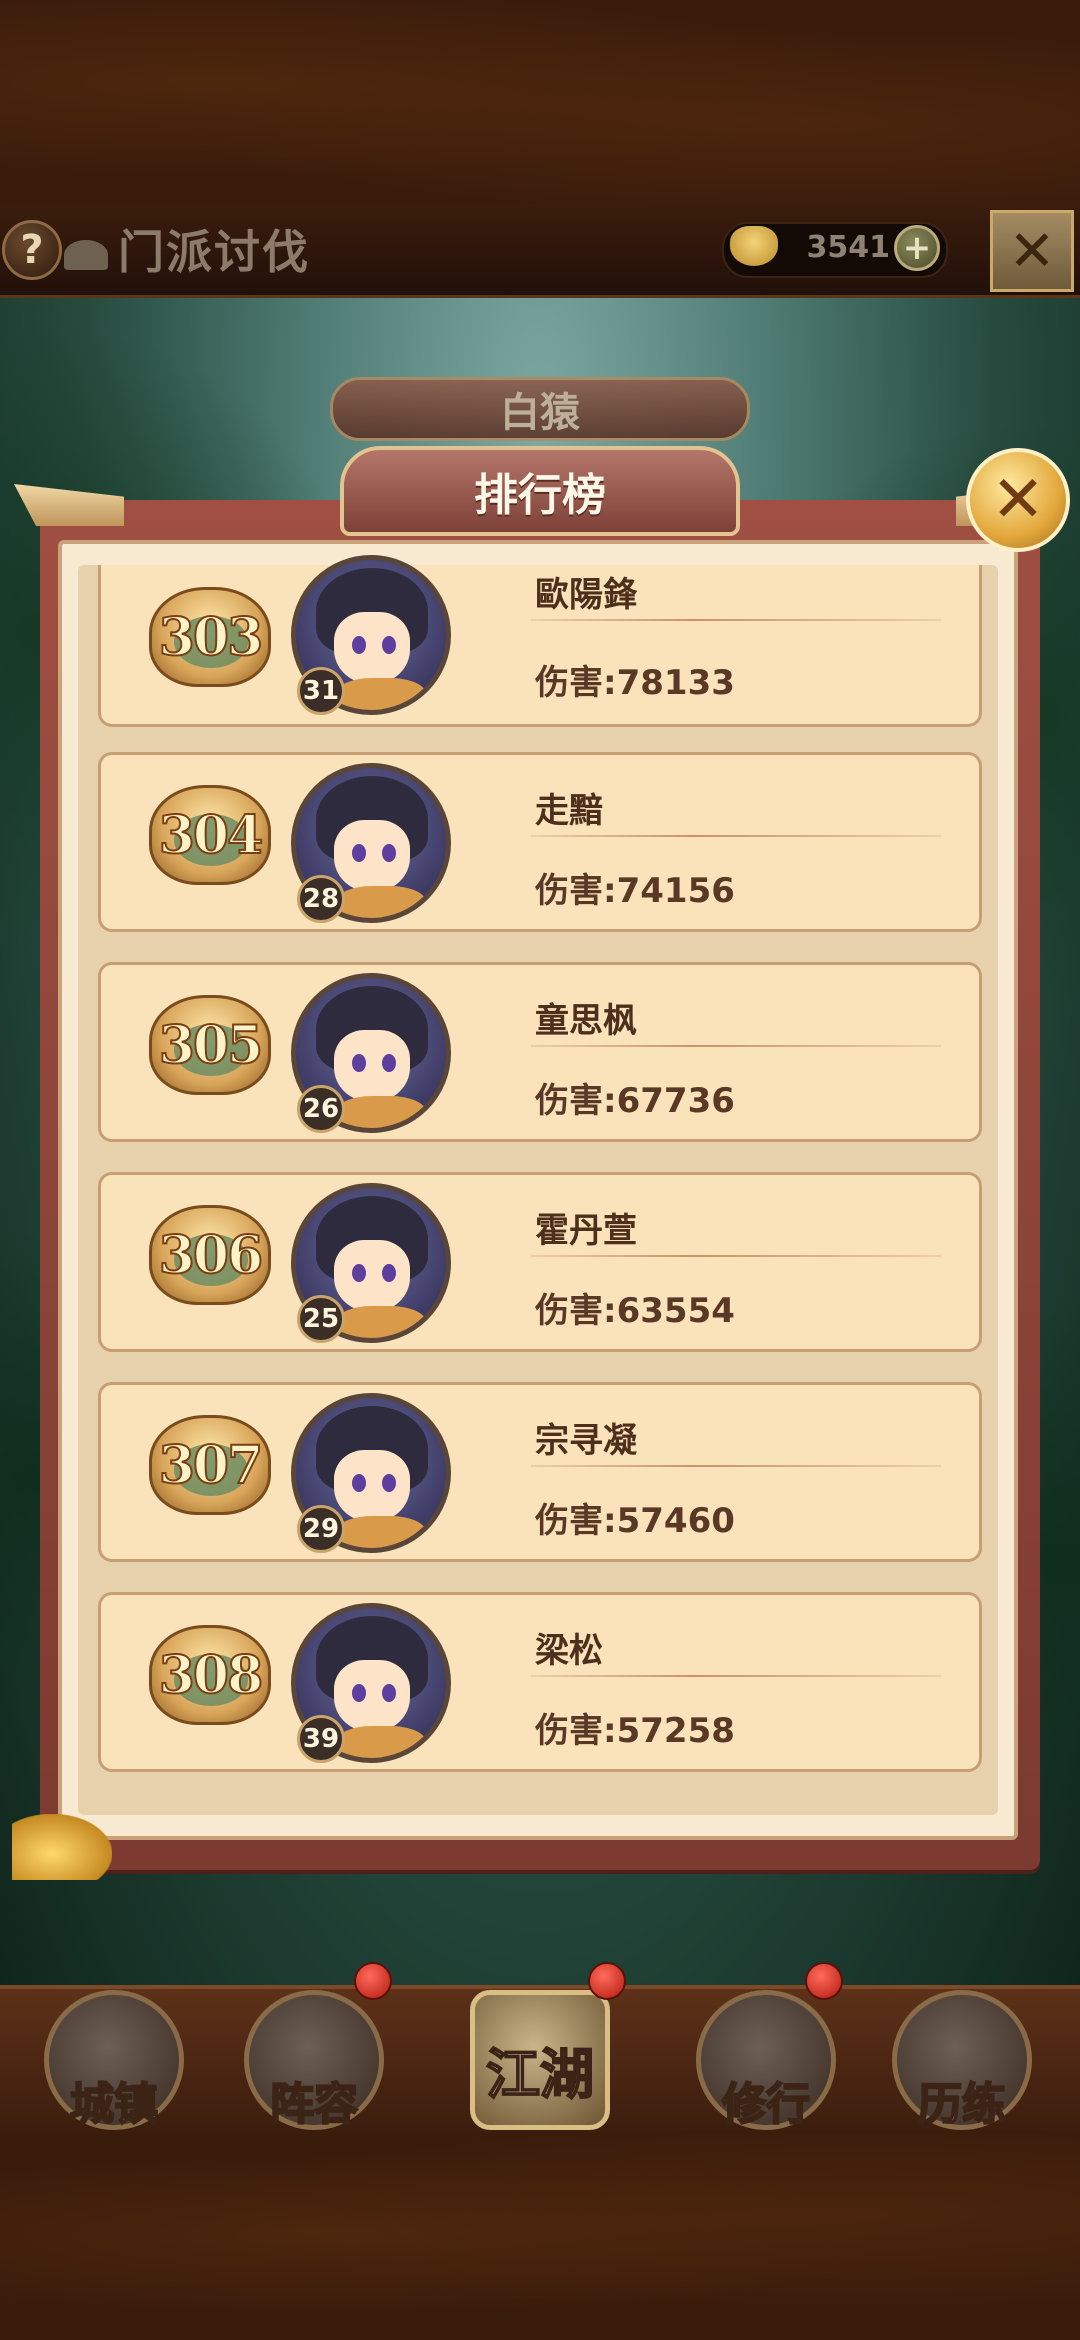 The width and height of the screenshot is (1080, 2340). Describe the element at coordinates (586, 1441) in the screenshot. I see `player-name: 宗寻凝` at that location.